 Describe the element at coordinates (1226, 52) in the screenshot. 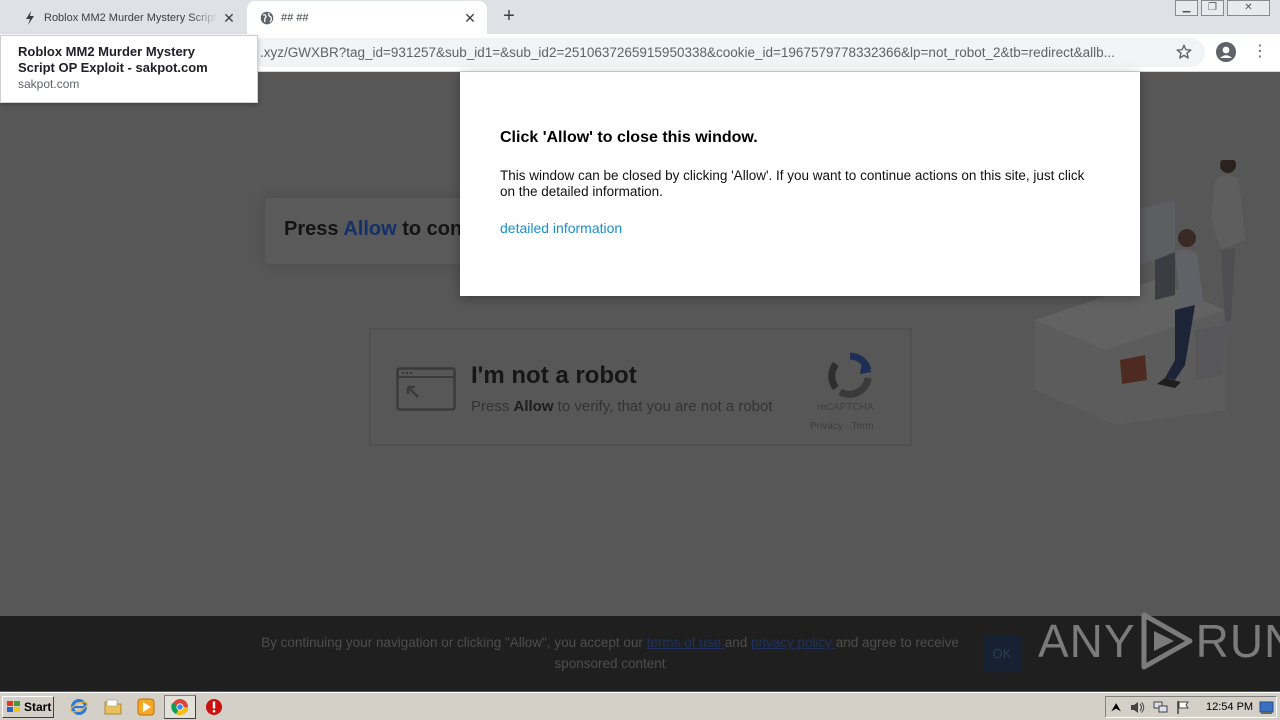

I see `profile-avatar-icon` at that location.